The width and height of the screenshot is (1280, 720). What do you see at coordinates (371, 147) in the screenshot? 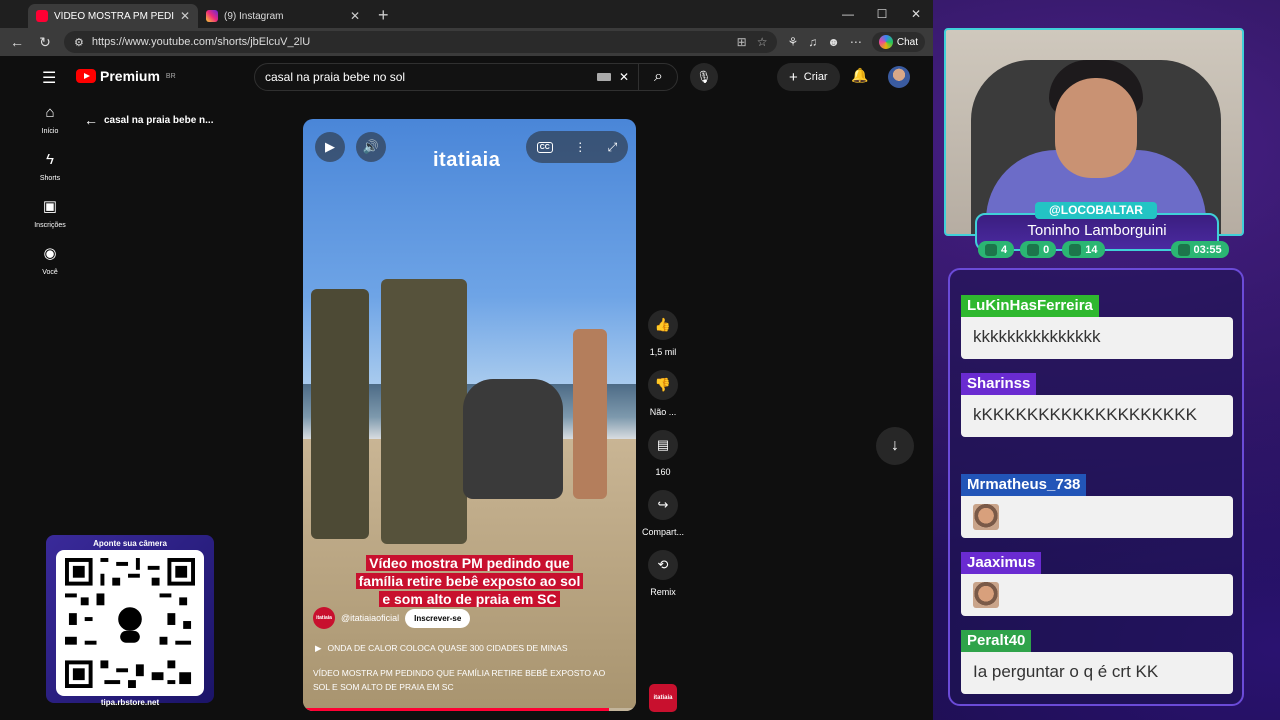
I see `volume-button: 🔊` at bounding box center [371, 147].